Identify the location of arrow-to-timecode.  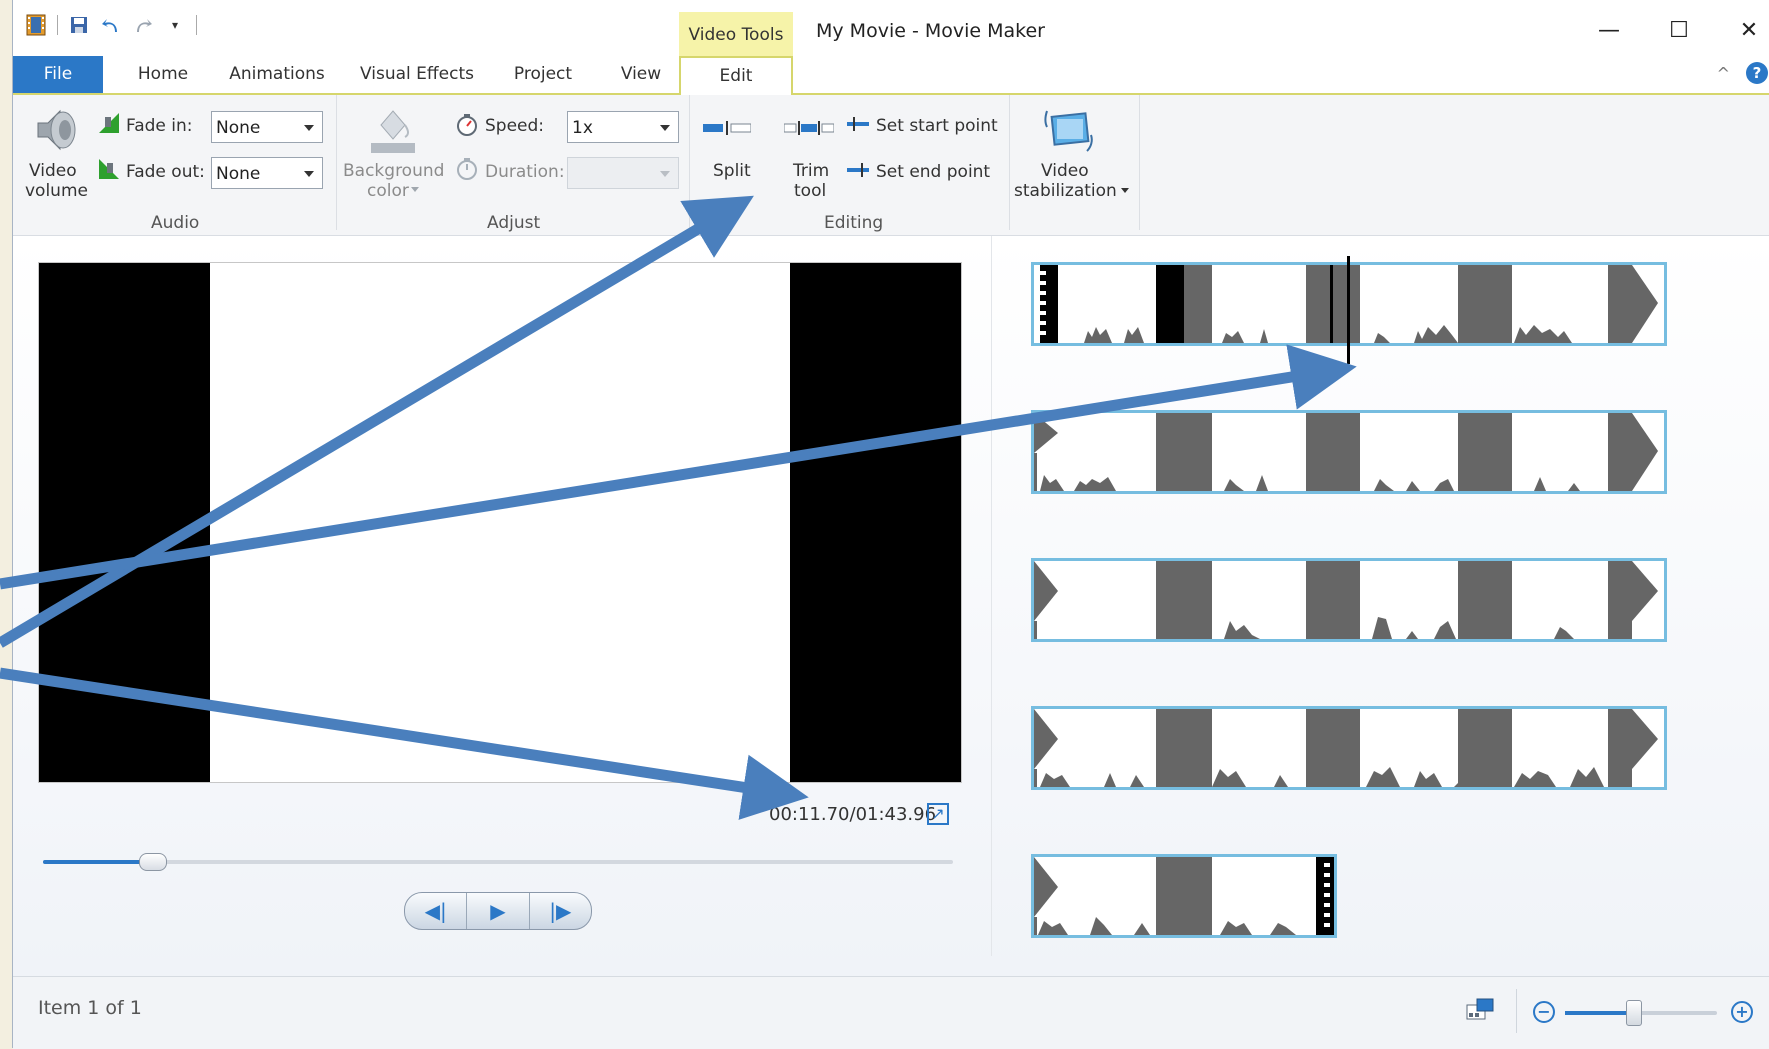
(404, 743).